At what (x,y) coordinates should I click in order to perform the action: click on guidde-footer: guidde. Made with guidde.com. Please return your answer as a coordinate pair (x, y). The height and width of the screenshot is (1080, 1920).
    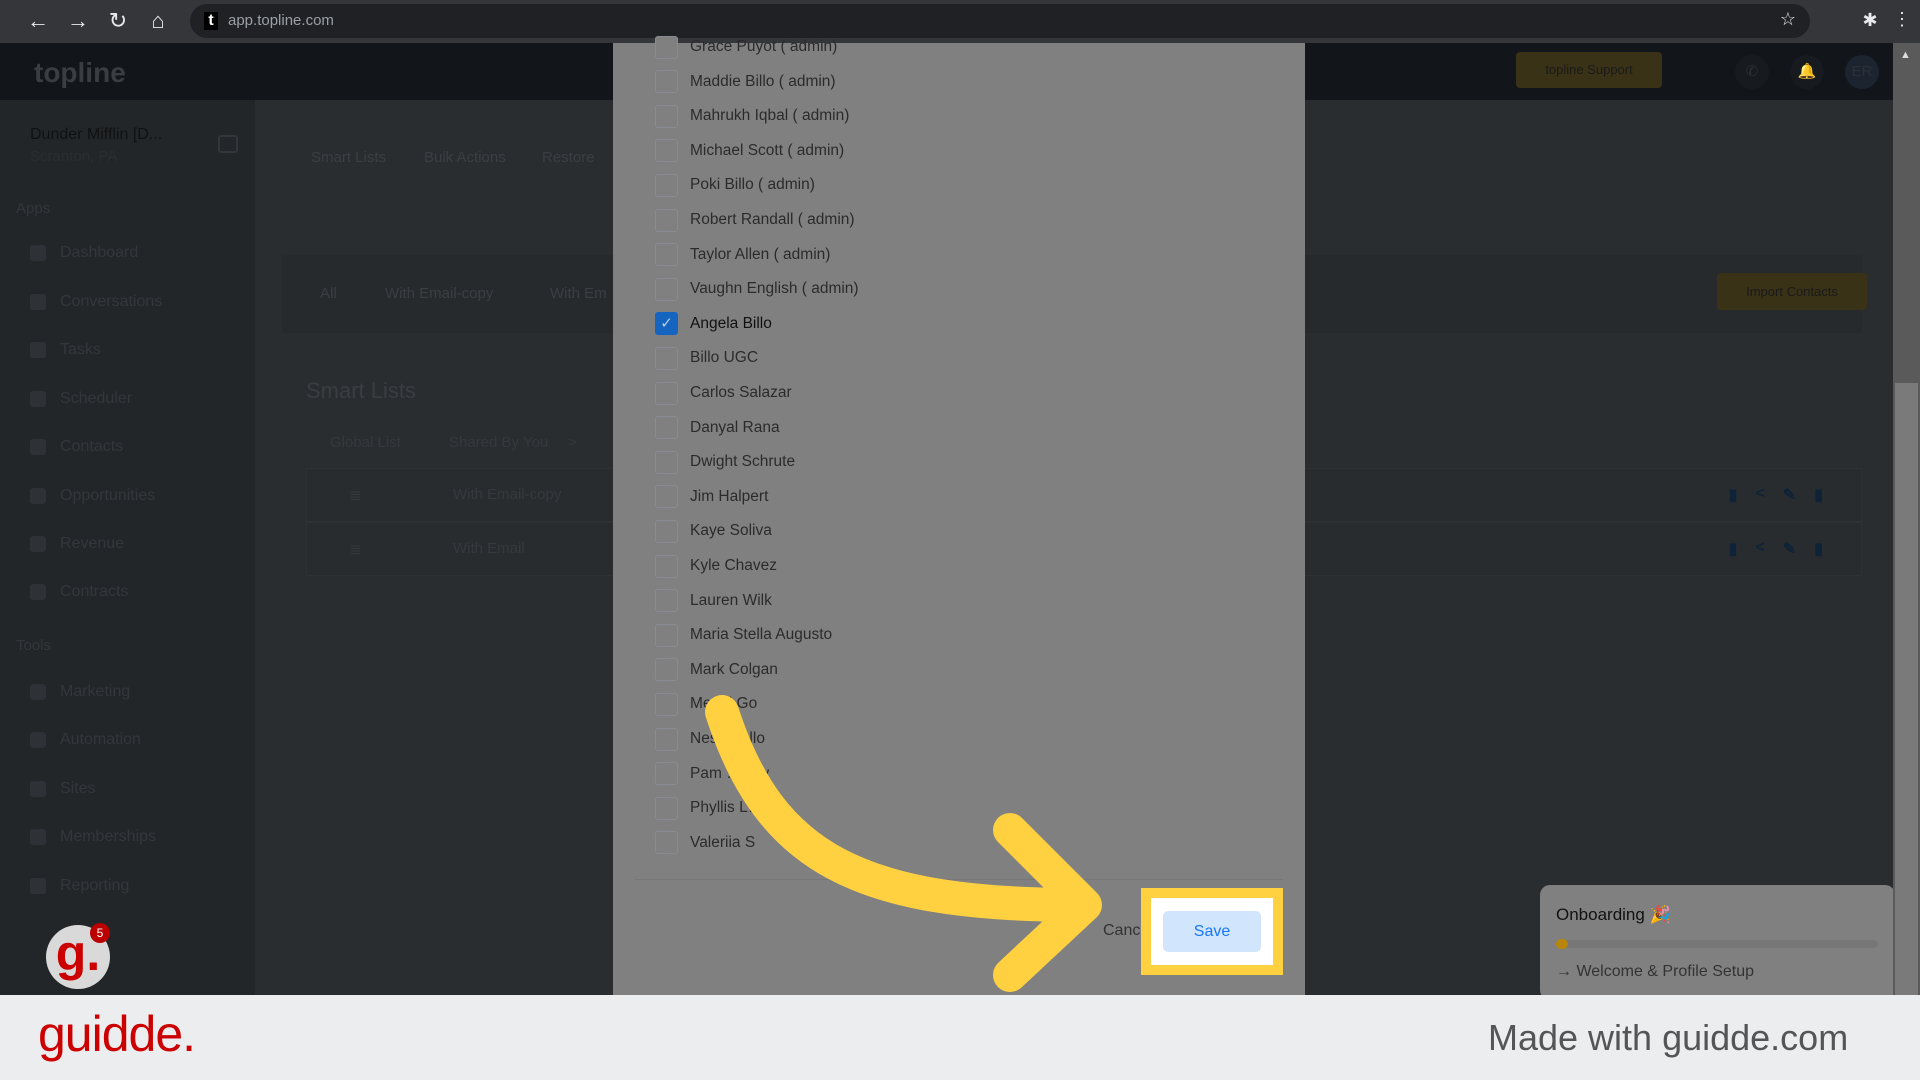
    Looking at the image, I should click on (960, 1037).